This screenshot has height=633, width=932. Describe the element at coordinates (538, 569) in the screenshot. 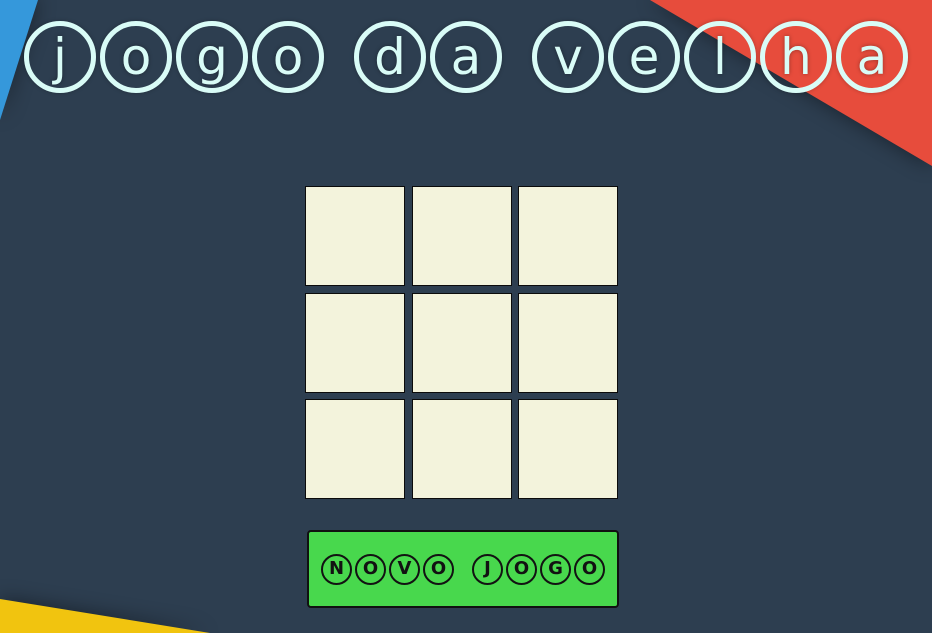

I see `new-game-word-jogo: J O G O` at that location.